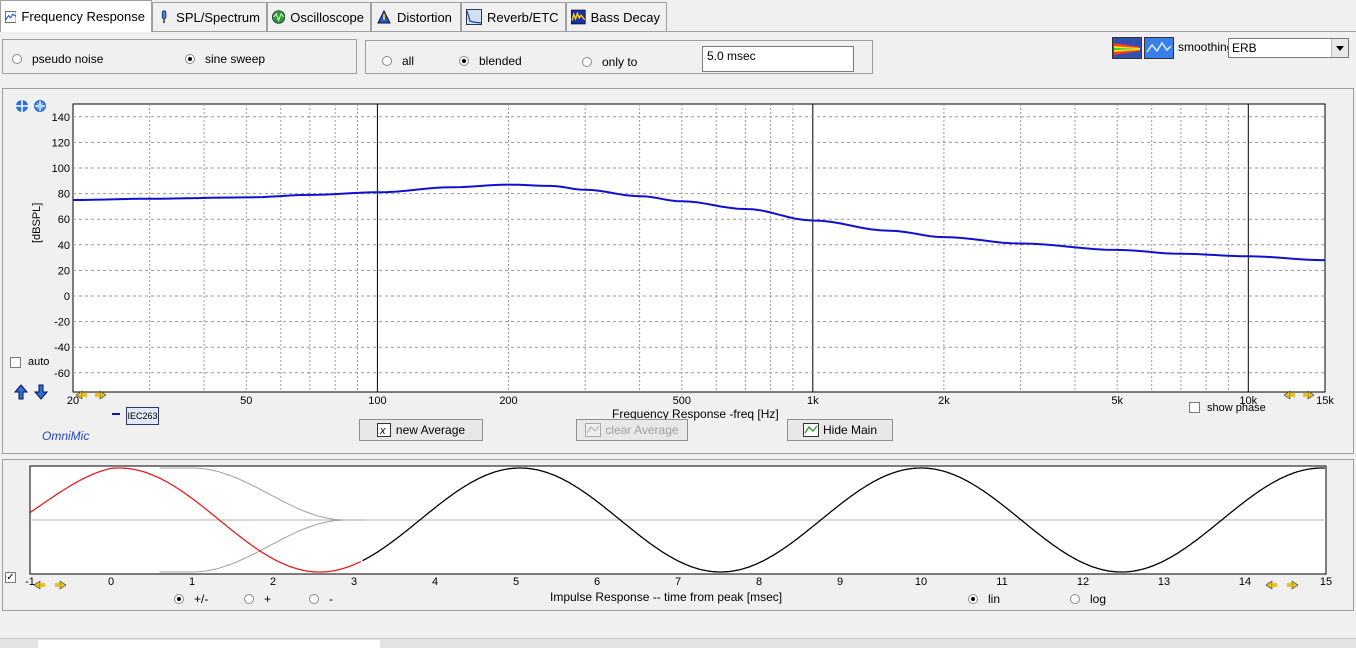 Image resolution: width=1356 pixels, height=648 pixels. I want to click on impulse-x-tick-label: 1, so click(192, 582).